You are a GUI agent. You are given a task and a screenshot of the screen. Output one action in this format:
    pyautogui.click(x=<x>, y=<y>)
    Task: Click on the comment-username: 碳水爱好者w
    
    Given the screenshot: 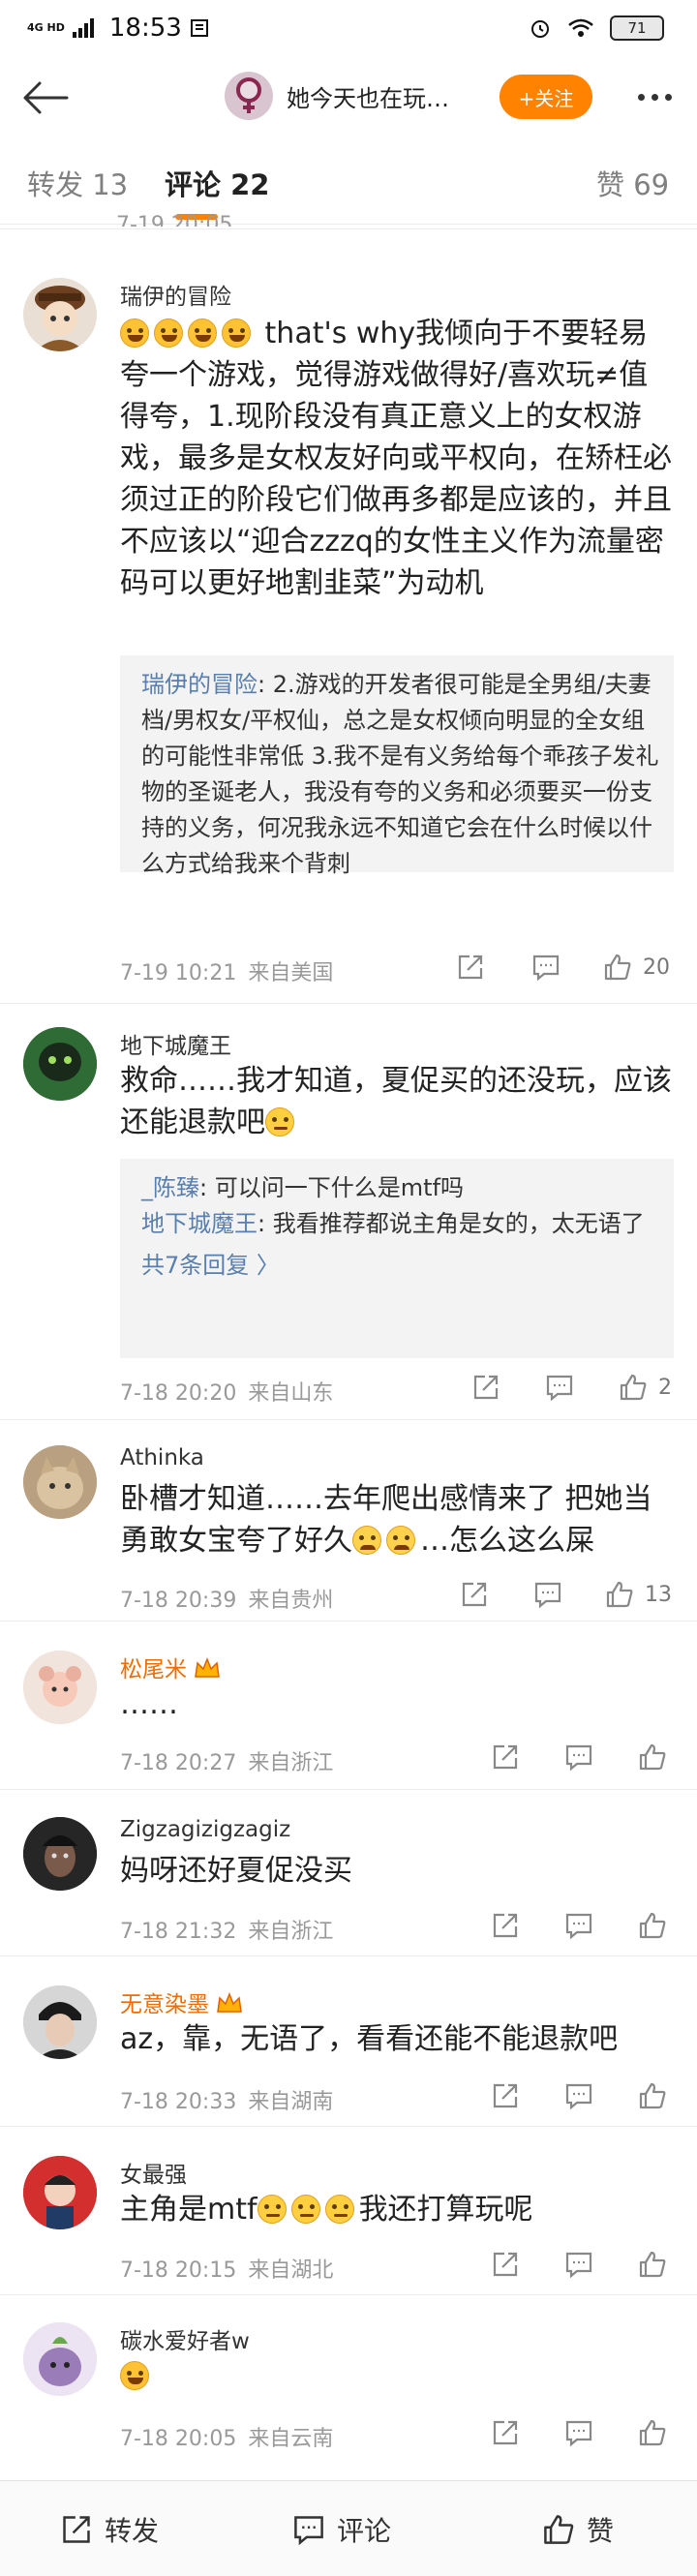 What is the action you would take?
    pyautogui.click(x=185, y=2338)
    